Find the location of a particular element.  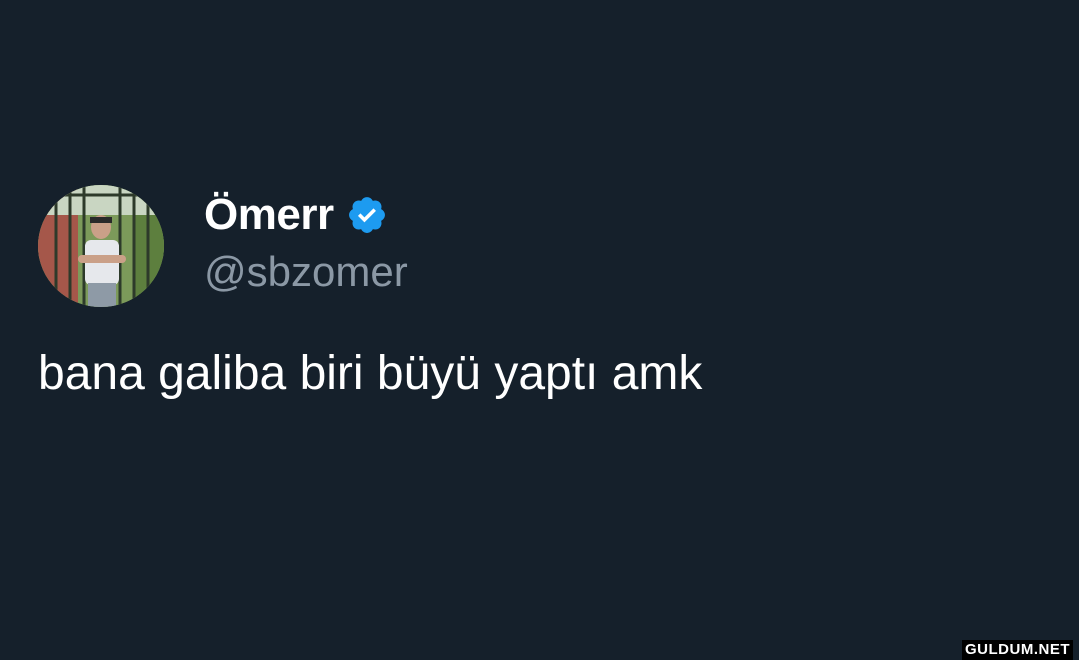

user-name-row: Ömerr is located at coordinates (296, 215).